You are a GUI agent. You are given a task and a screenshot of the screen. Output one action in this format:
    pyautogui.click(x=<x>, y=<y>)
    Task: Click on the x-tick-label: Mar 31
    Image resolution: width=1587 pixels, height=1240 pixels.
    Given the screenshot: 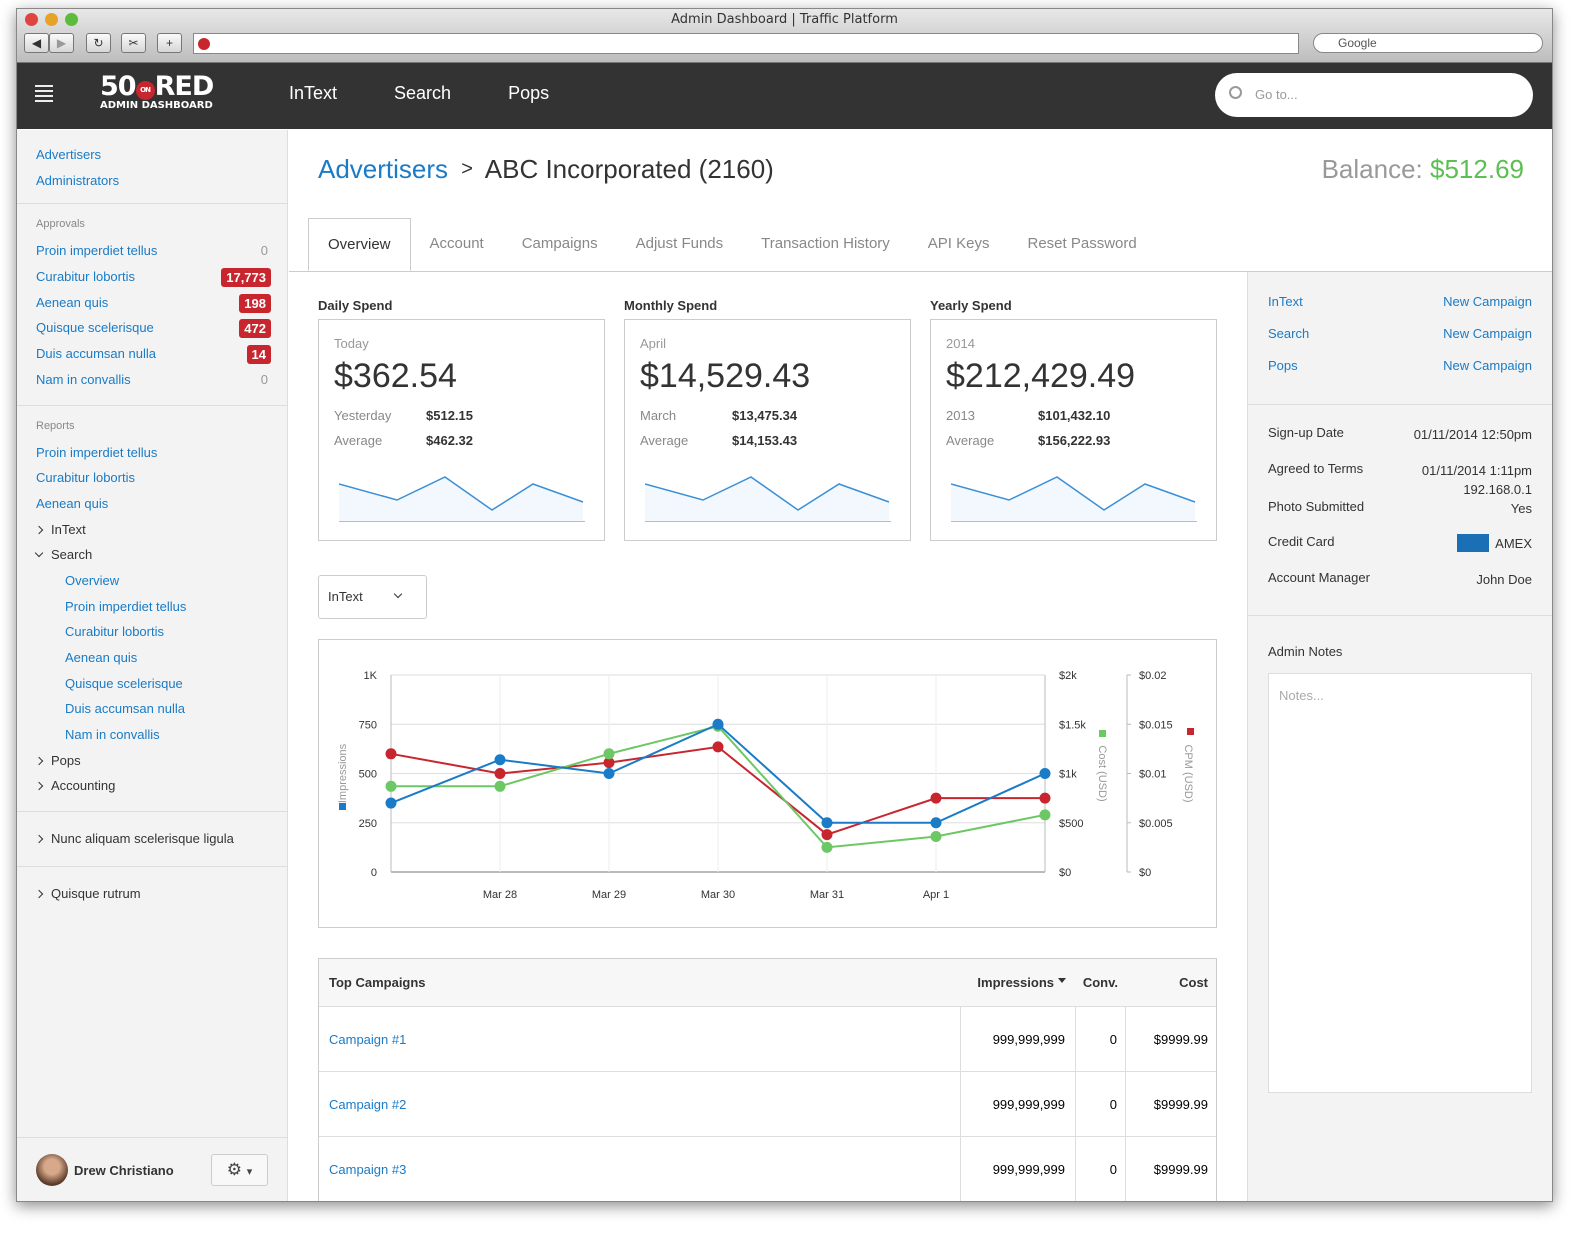 What is the action you would take?
    pyautogui.click(x=827, y=895)
    